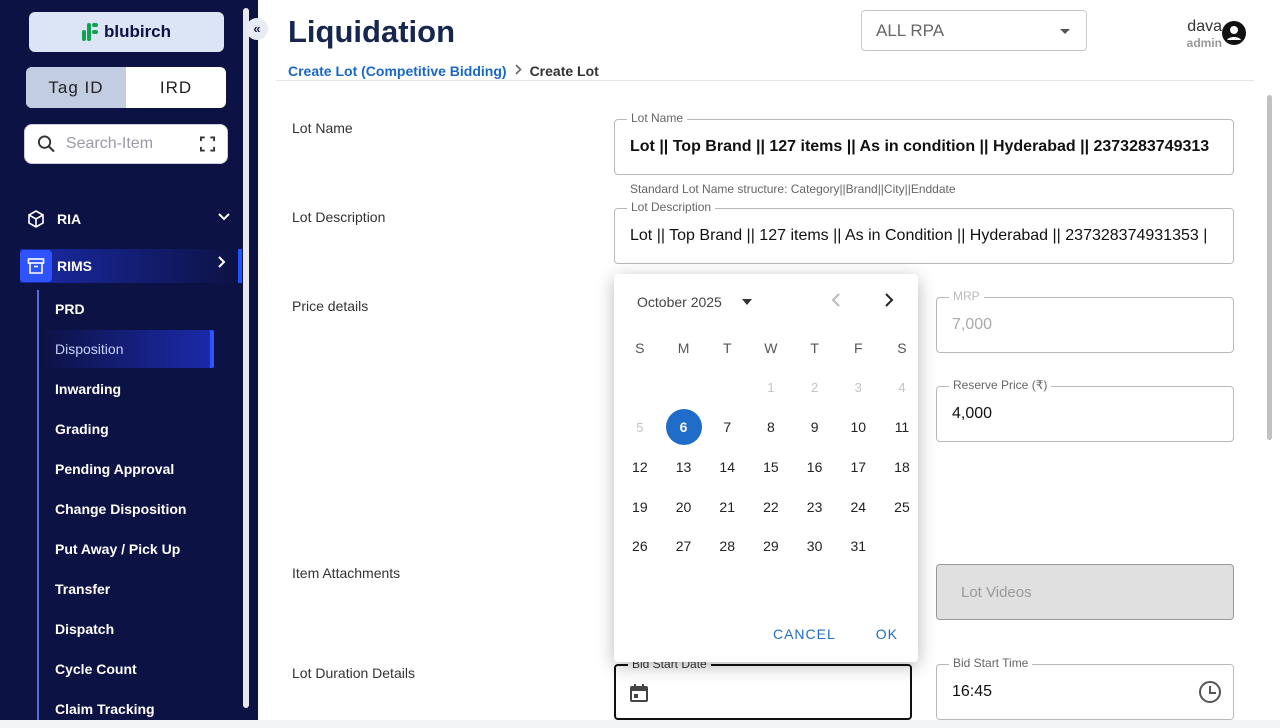 This screenshot has width=1280, height=728. Describe the element at coordinates (36, 219) in the screenshot. I see `cube-icon` at that location.